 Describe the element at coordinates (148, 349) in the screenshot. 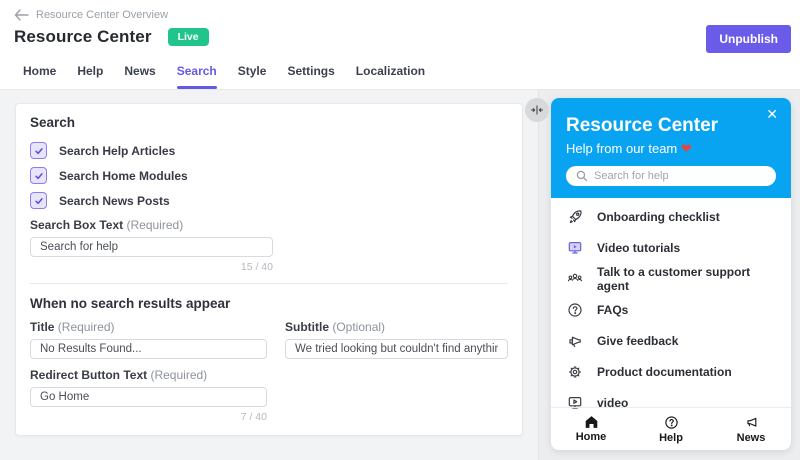

I see `title-input` at that location.